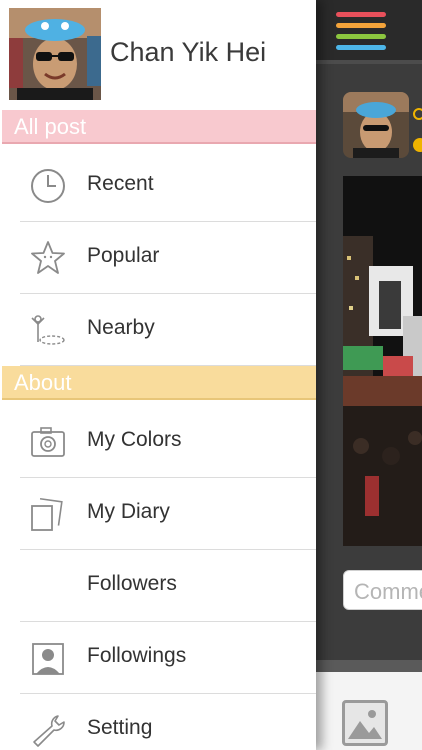 The image size is (422, 750). What do you see at coordinates (120, 183) in the screenshot?
I see `menu-item-label: Recent` at bounding box center [120, 183].